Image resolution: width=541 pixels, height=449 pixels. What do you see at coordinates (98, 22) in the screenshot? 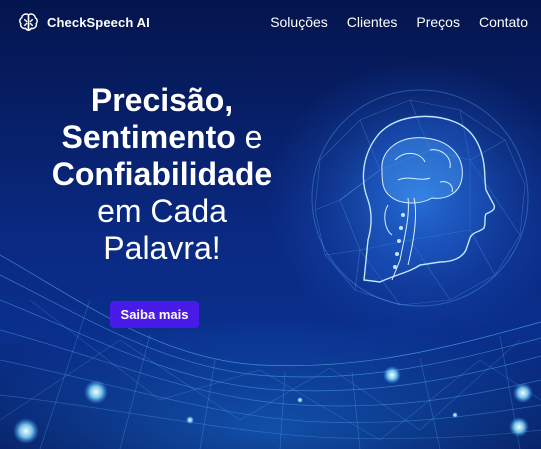
I see `brand-name: CheckSpeech AI` at bounding box center [98, 22].